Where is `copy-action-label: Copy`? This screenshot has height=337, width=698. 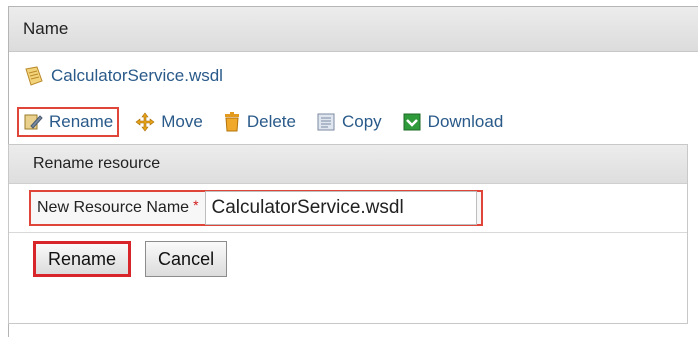
copy-action-label: Copy is located at coordinates (361, 121).